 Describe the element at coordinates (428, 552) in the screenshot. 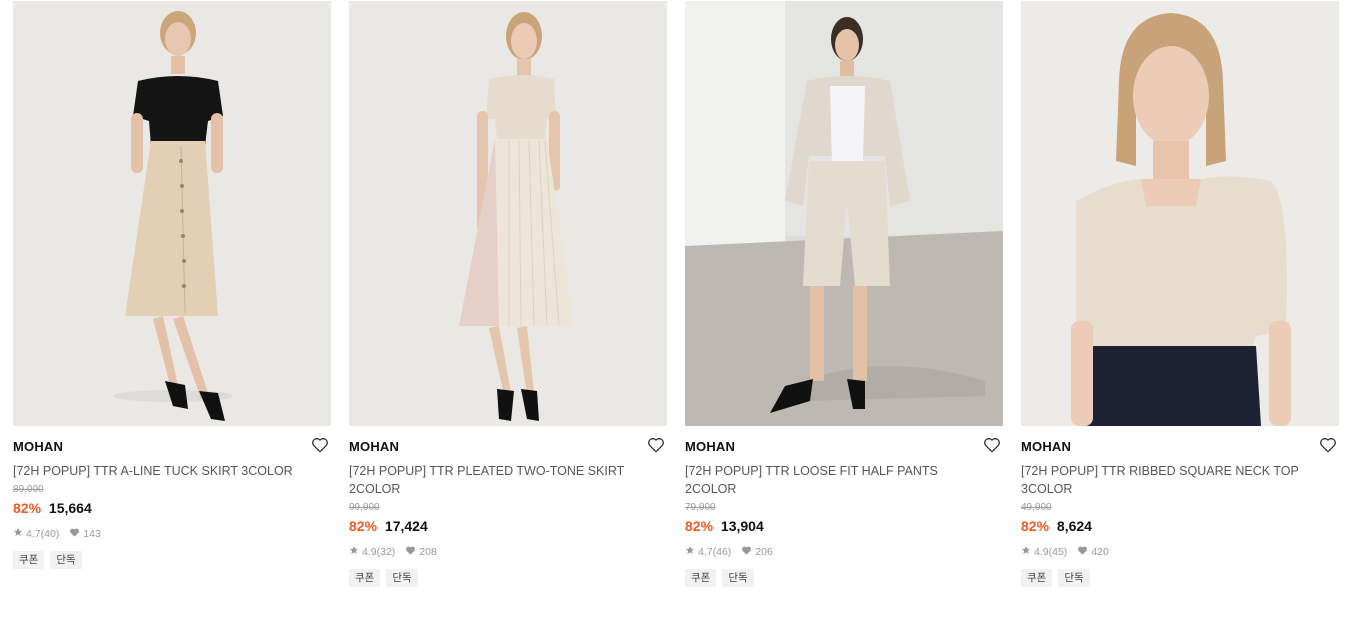

I see `like-count: 208` at that location.